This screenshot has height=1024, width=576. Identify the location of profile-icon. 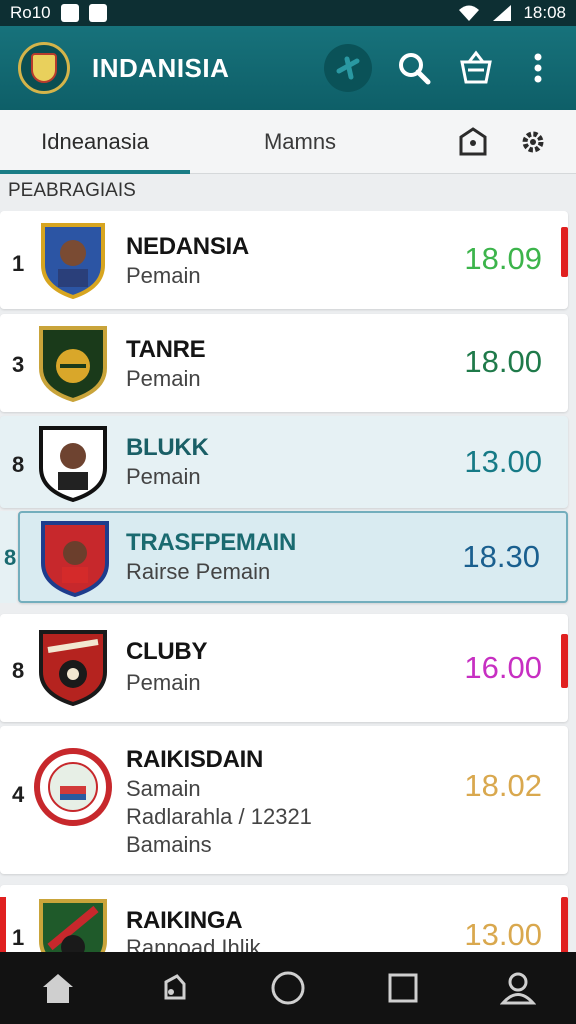
(518, 988).